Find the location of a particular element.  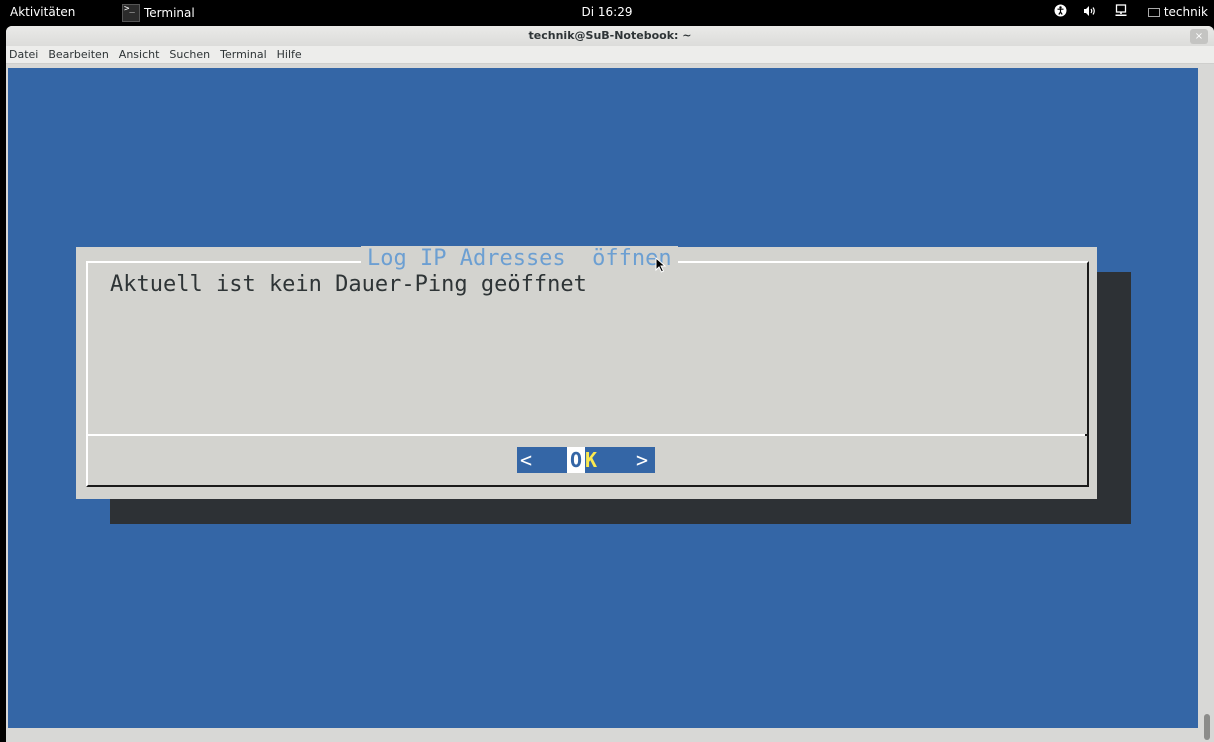

window-titlebar: technik@SuB-Notebook: ~ × is located at coordinates (610, 36).